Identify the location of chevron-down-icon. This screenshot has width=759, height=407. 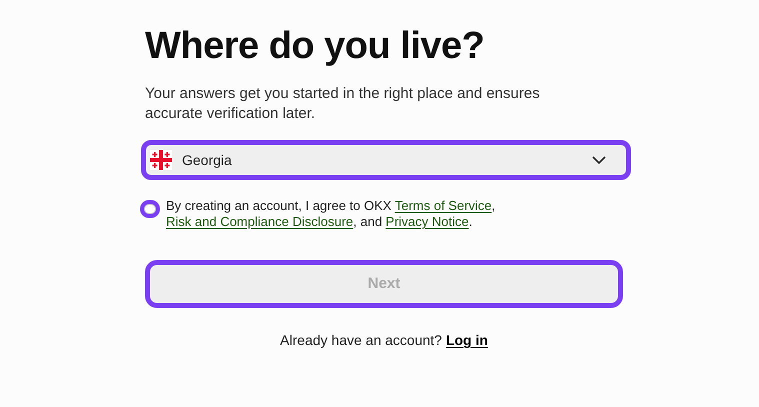
(599, 160).